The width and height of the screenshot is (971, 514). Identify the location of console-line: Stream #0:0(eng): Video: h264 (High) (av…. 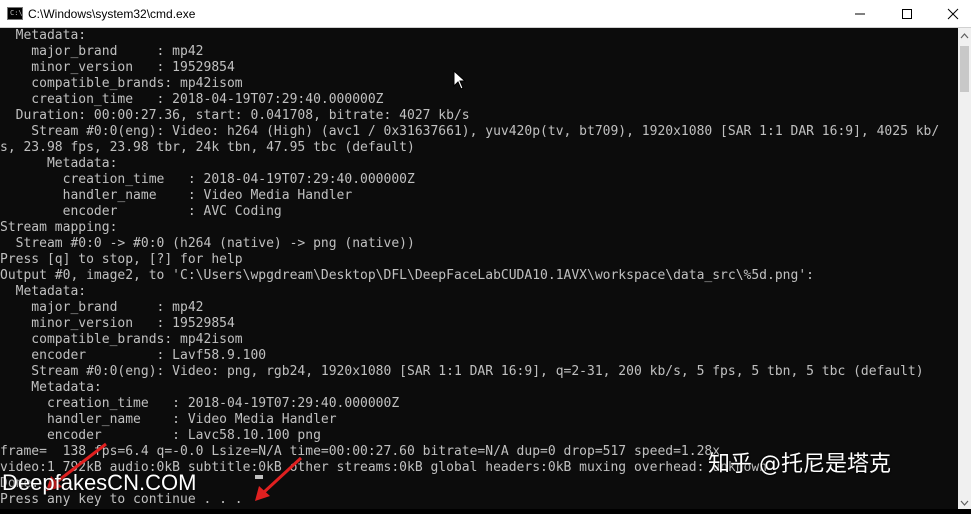
(470, 131).